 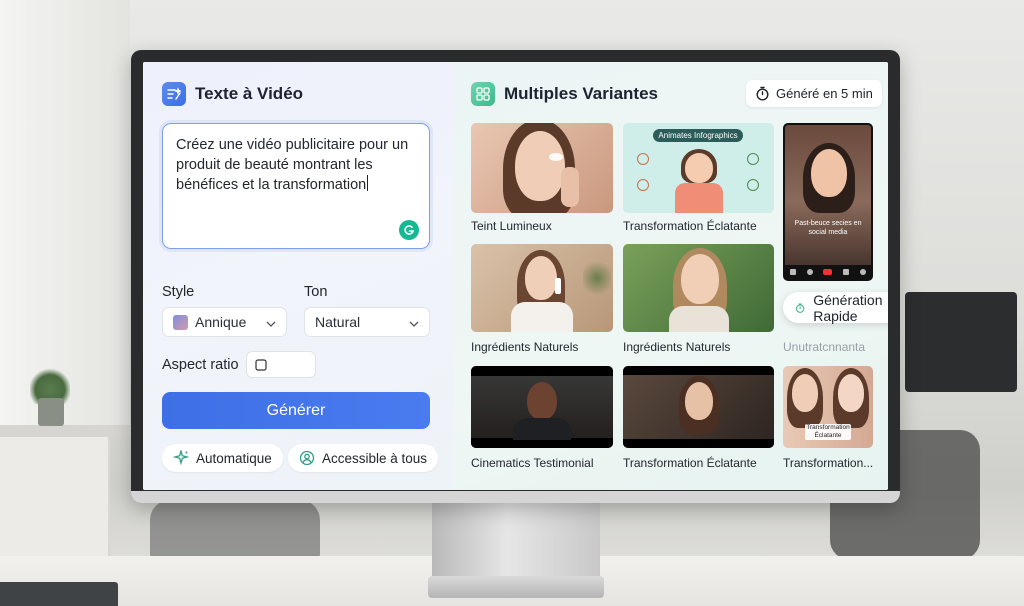 What do you see at coordinates (174, 94) in the screenshot?
I see `text-wand-icon` at bounding box center [174, 94].